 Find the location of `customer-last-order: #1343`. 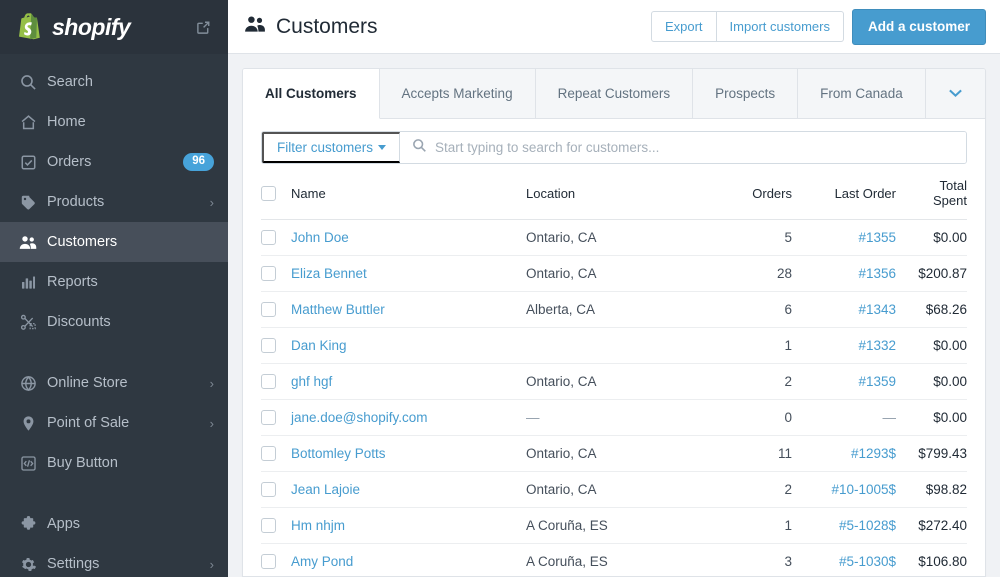

customer-last-order: #1343 is located at coordinates (877, 309).